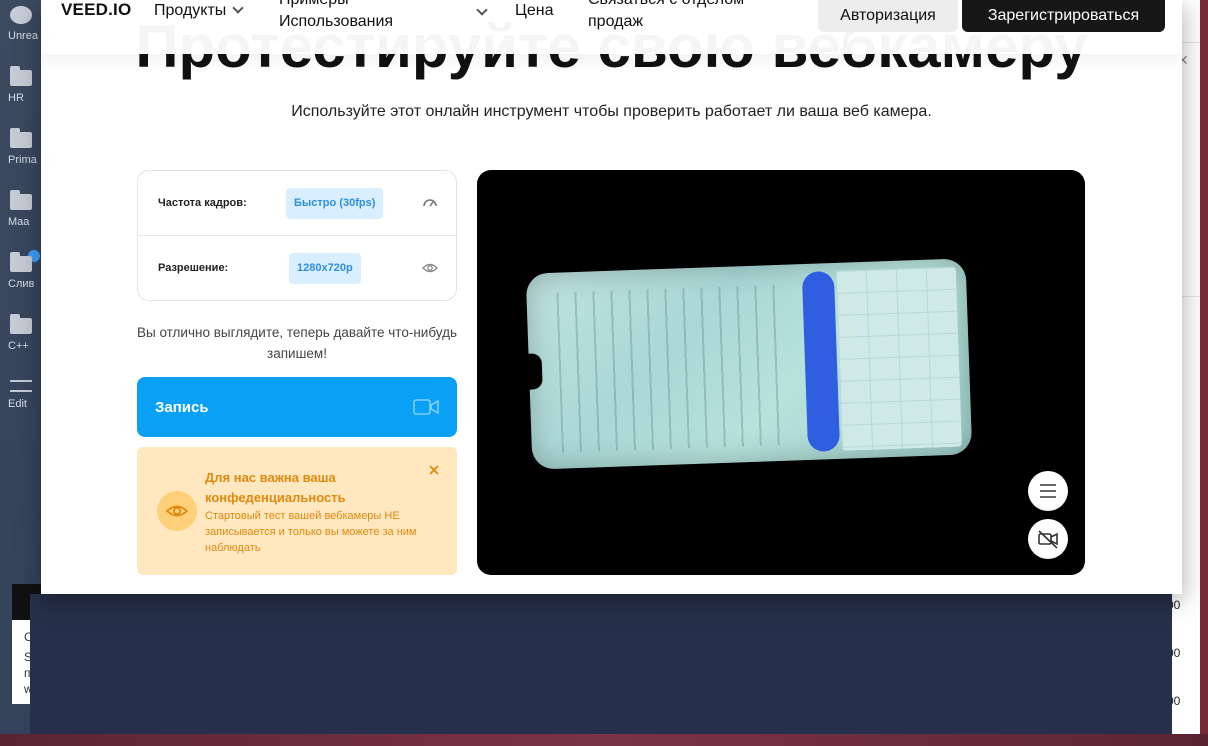 The width and height of the screenshot is (1208, 746). I want to click on privacy-title: Для нас важна ваша конфеденциальность, so click(275, 487).